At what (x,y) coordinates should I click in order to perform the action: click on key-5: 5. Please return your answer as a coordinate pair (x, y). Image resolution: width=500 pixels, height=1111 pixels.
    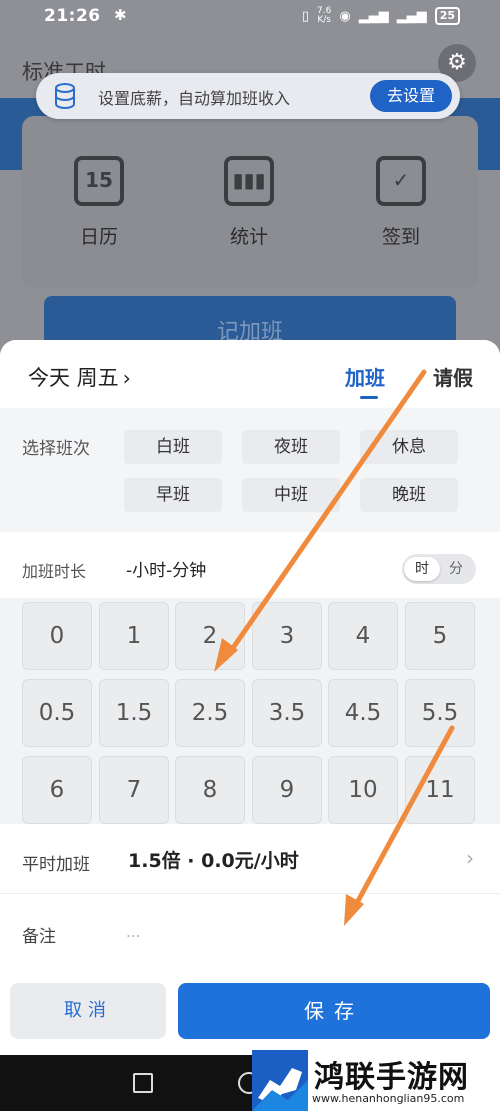
    Looking at the image, I should click on (440, 636).